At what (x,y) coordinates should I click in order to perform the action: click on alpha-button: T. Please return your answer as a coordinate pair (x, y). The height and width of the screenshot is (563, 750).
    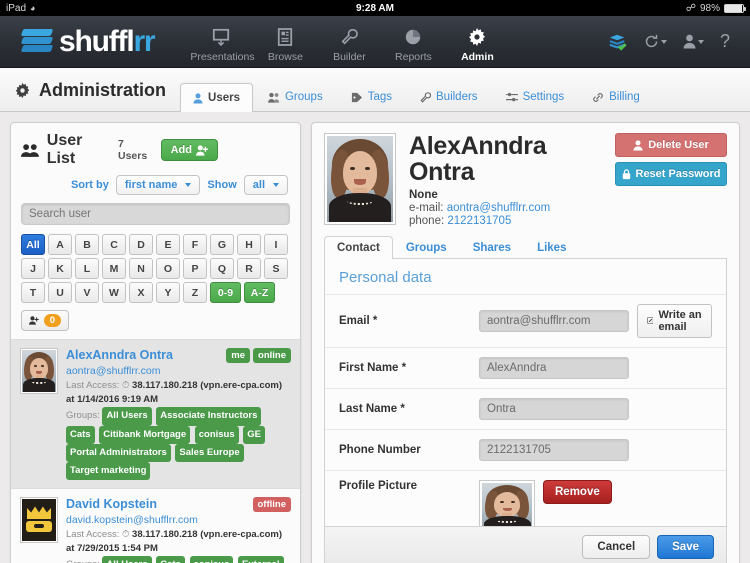
    Looking at the image, I should click on (33, 292).